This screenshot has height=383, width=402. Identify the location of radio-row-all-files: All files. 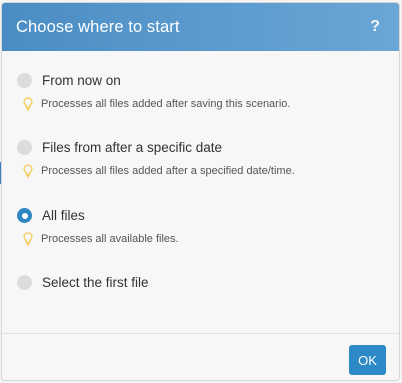
(98, 215).